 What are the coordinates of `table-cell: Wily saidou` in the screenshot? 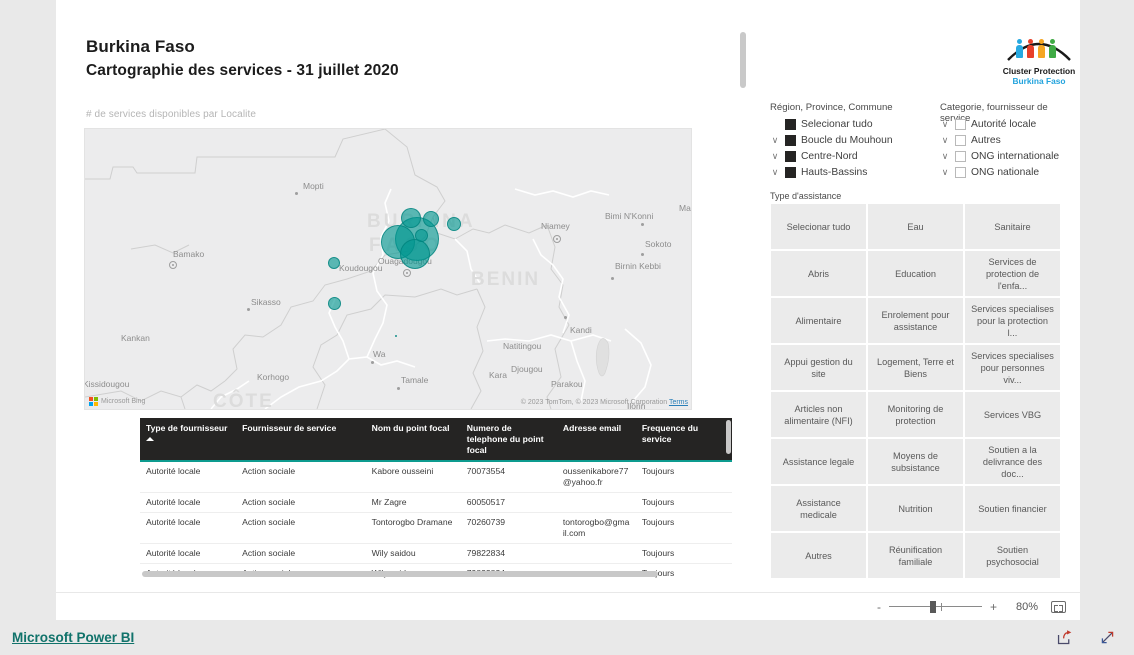 It's located at (413, 553).